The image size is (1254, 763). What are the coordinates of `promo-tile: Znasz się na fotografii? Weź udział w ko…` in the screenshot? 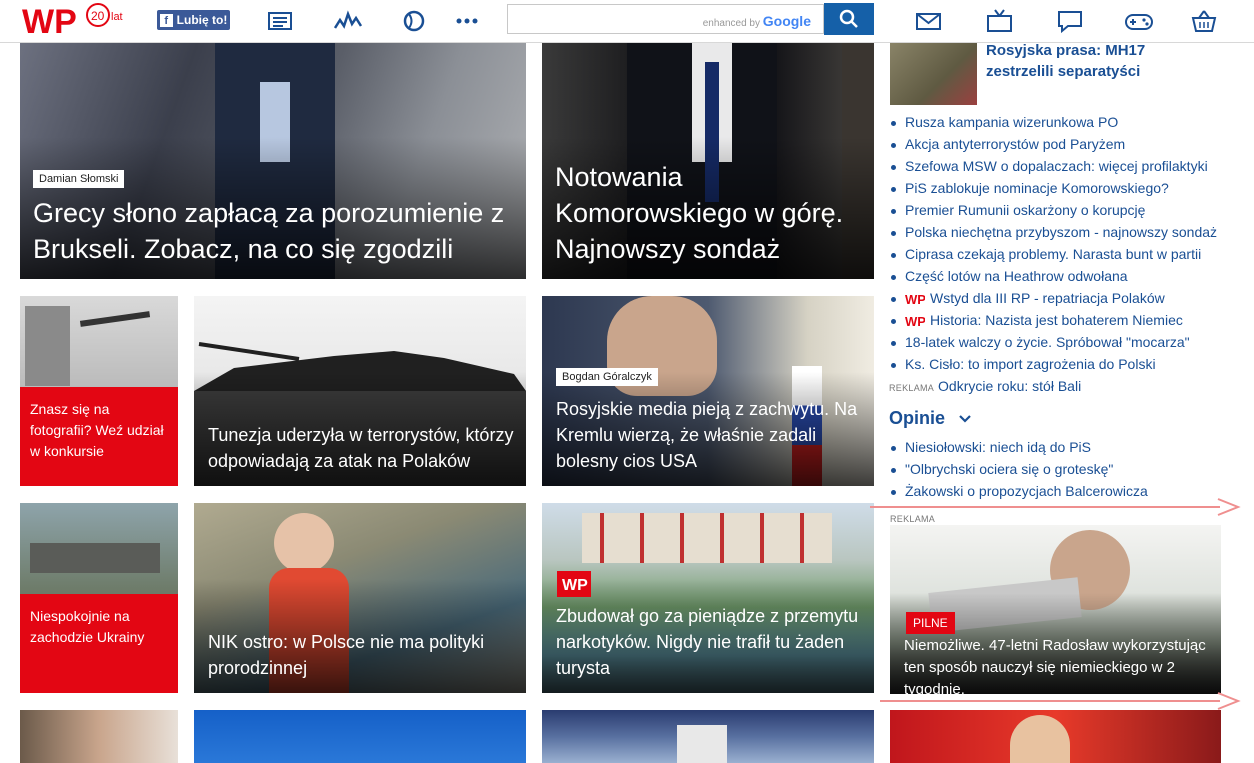 It's located at (99, 391).